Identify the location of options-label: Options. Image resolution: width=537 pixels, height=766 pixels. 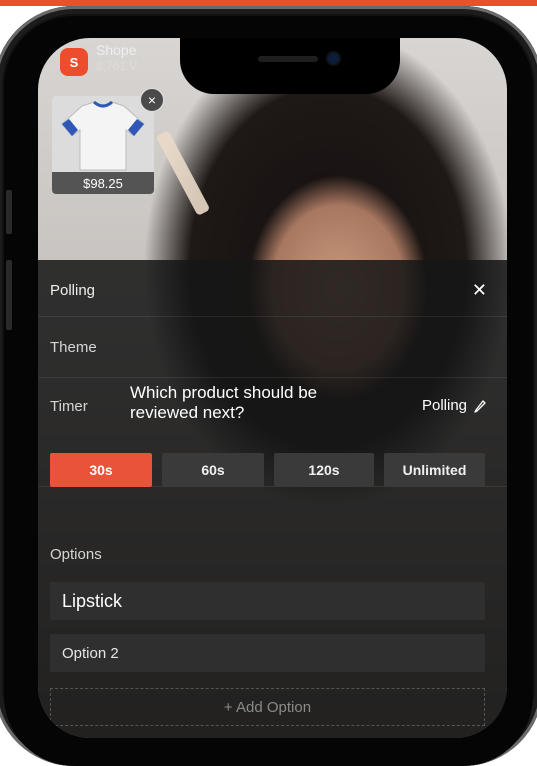
(76, 554).